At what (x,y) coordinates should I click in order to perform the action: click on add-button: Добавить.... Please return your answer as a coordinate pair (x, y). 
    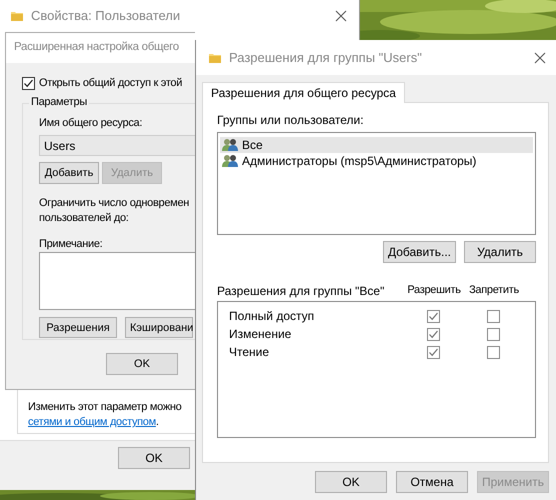
    Looking at the image, I should click on (419, 251).